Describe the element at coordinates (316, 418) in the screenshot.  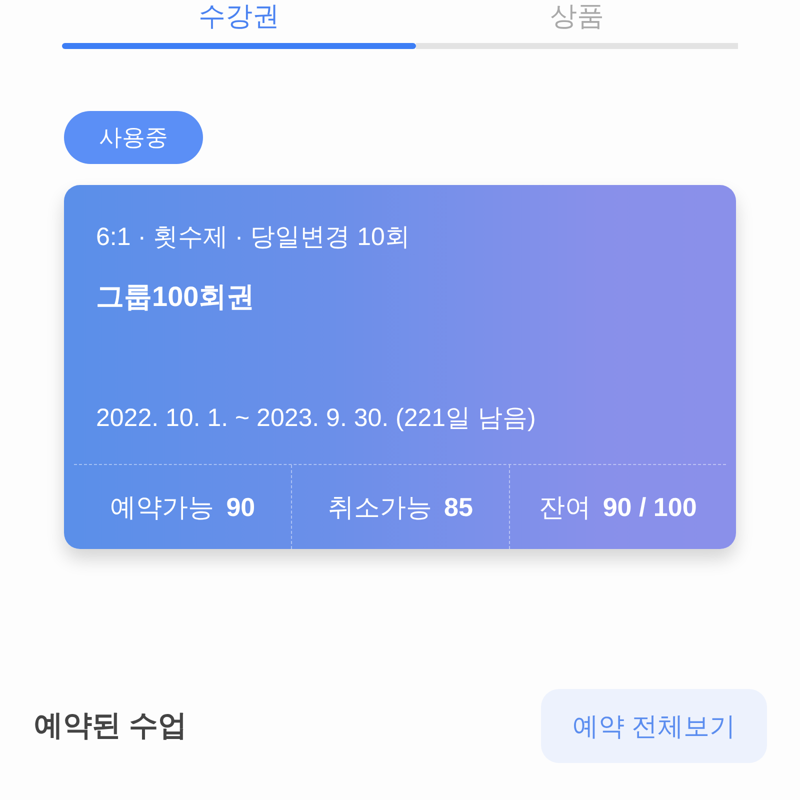
I see `pass-period: 2022. 10. 1. ~ 2023. 9. 30. (221일 남음)` at that location.